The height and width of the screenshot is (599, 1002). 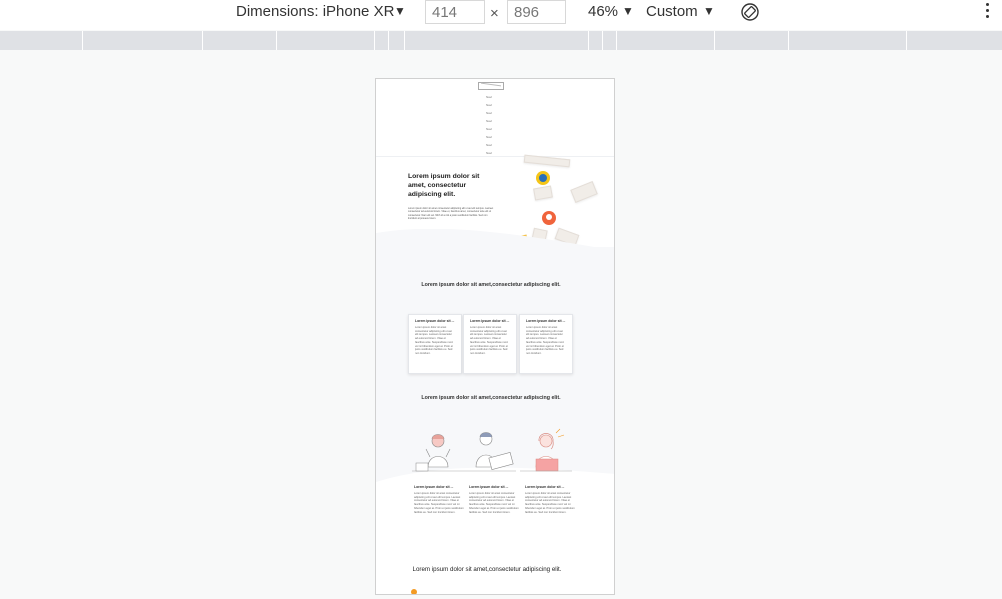 I want to click on rotate-icon, so click(x=750, y=12).